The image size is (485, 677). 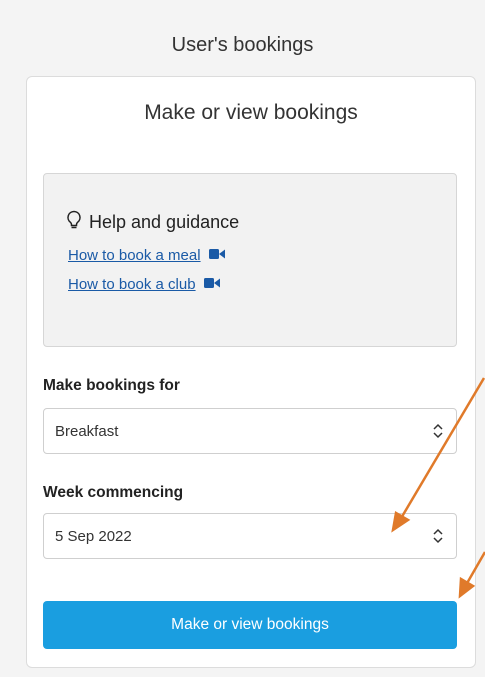 What do you see at coordinates (164, 222) in the screenshot?
I see `help-heading-text: Help and guidance` at bounding box center [164, 222].